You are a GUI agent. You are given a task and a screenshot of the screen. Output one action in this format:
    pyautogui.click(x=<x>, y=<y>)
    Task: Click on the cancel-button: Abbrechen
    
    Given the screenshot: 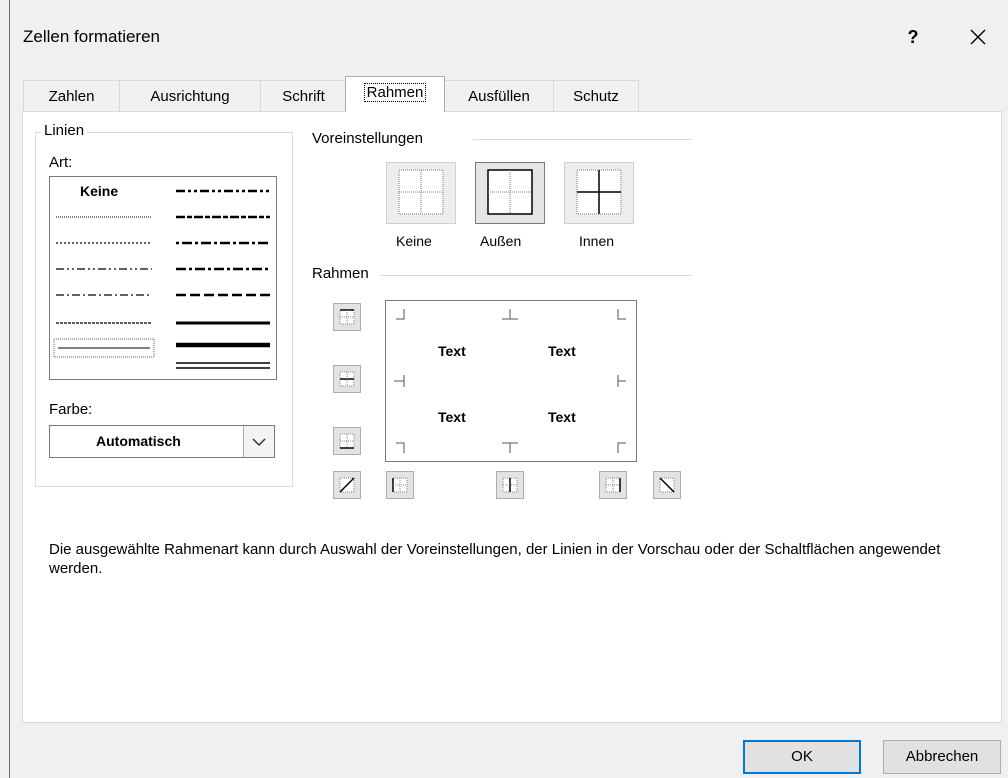 What is the action you would take?
    pyautogui.click(x=942, y=757)
    